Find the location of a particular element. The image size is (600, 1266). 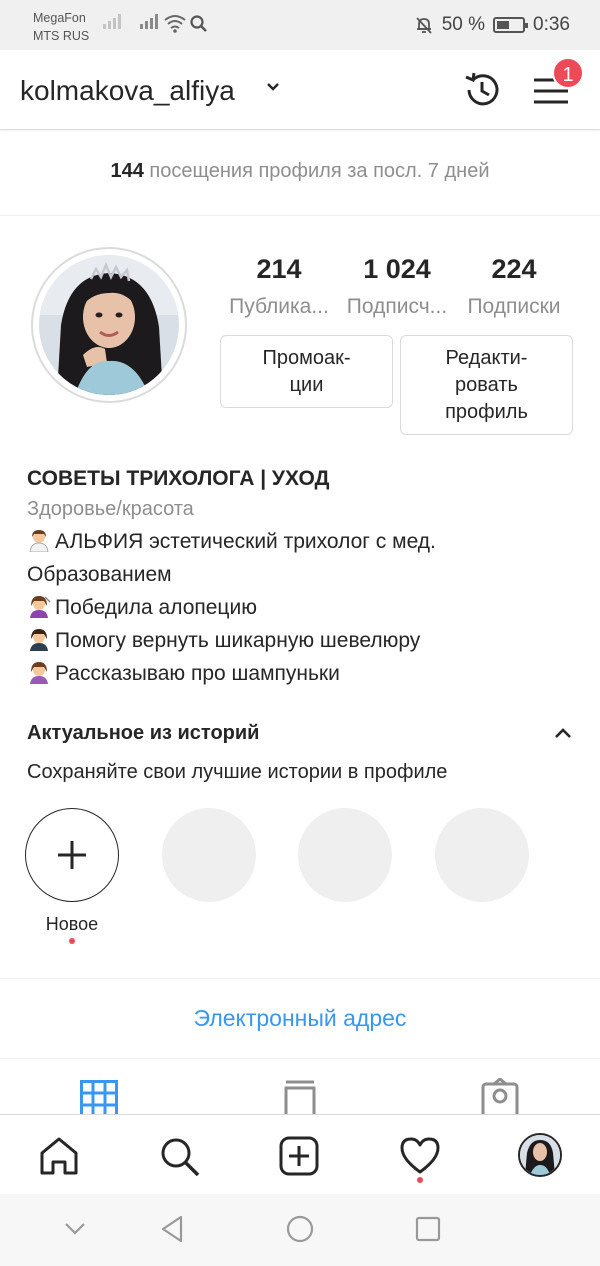

stat-posts-value: 214 is located at coordinates (279, 269).